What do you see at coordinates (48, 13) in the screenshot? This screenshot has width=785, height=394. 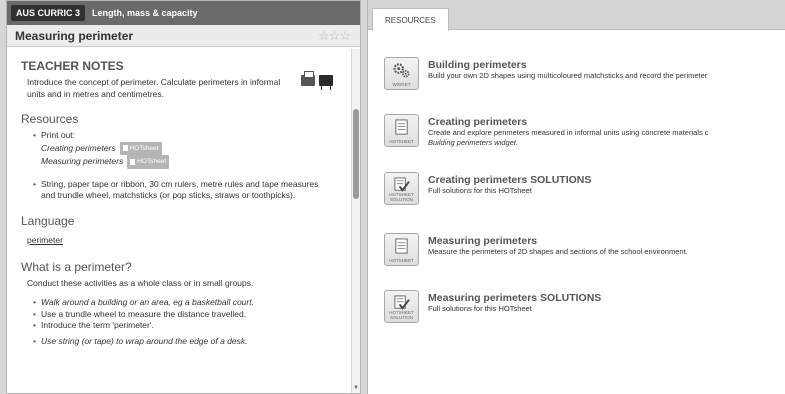 I see `curriculum-tag: AUS CURRIC 3` at bounding box center [48, 13].